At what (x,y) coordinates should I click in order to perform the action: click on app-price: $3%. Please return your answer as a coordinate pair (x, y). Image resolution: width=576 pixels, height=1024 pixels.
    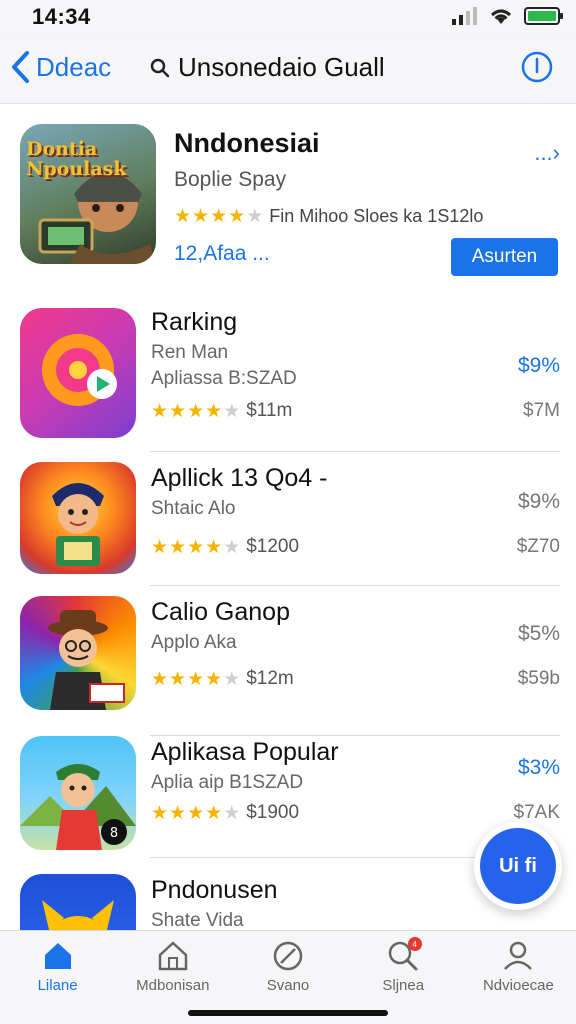
    Looking at the image, I should click on (539, 768).